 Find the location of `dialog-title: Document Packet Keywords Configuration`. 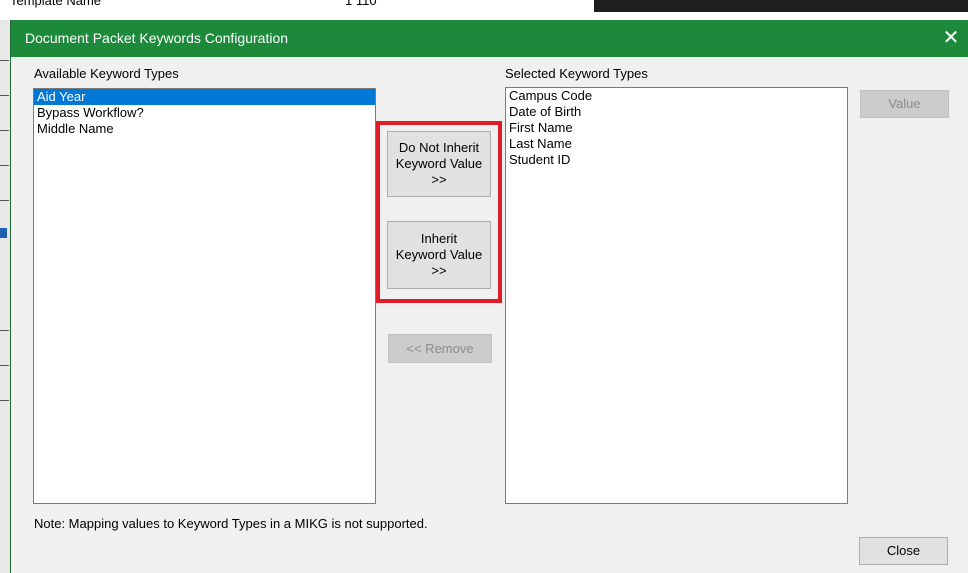

dialog-title: Document Packet Keywords Configuration is located at coordinates (157, 38).